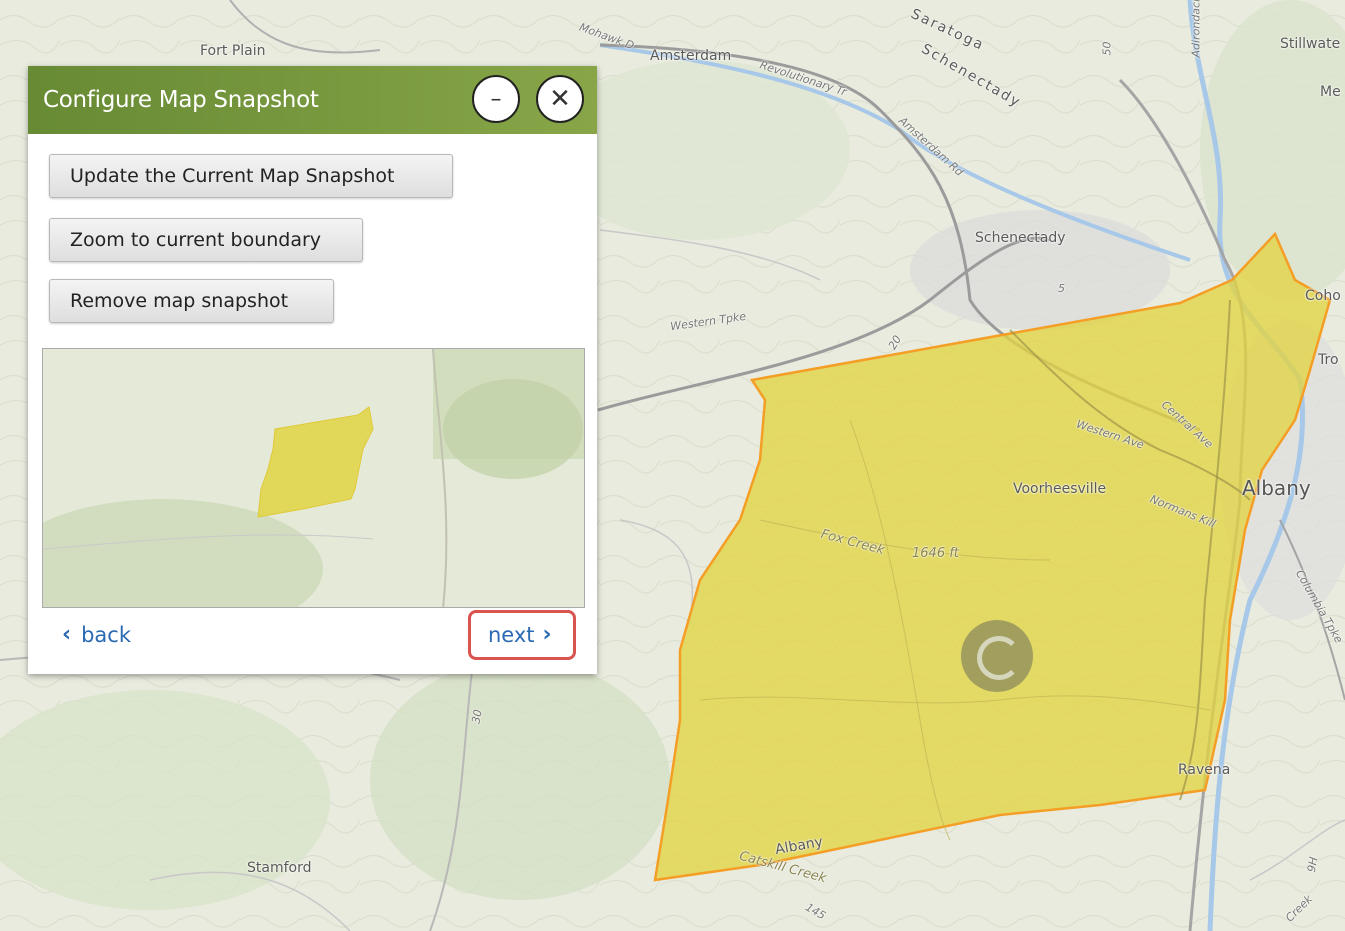  I want to click on chevron-right-icon: ›, so click(547, 634).